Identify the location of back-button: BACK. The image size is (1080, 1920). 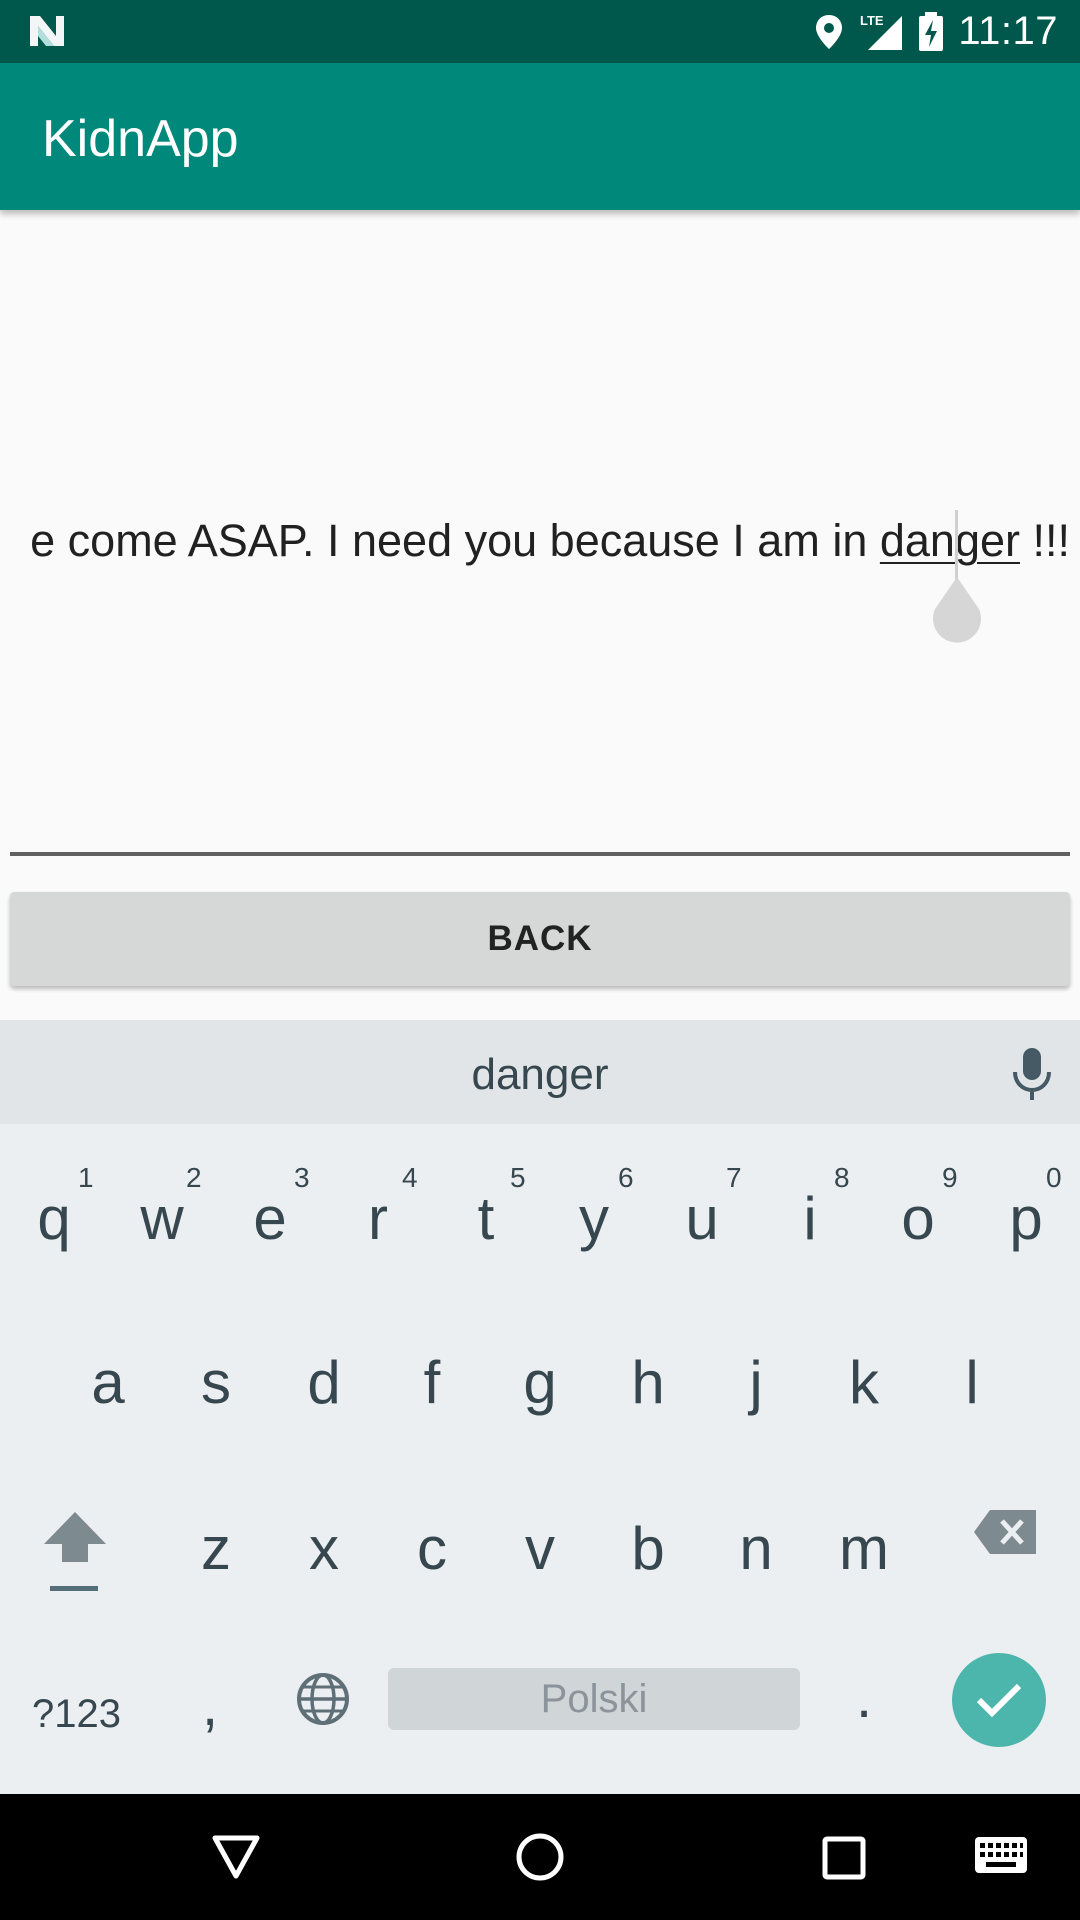
(540, 939).